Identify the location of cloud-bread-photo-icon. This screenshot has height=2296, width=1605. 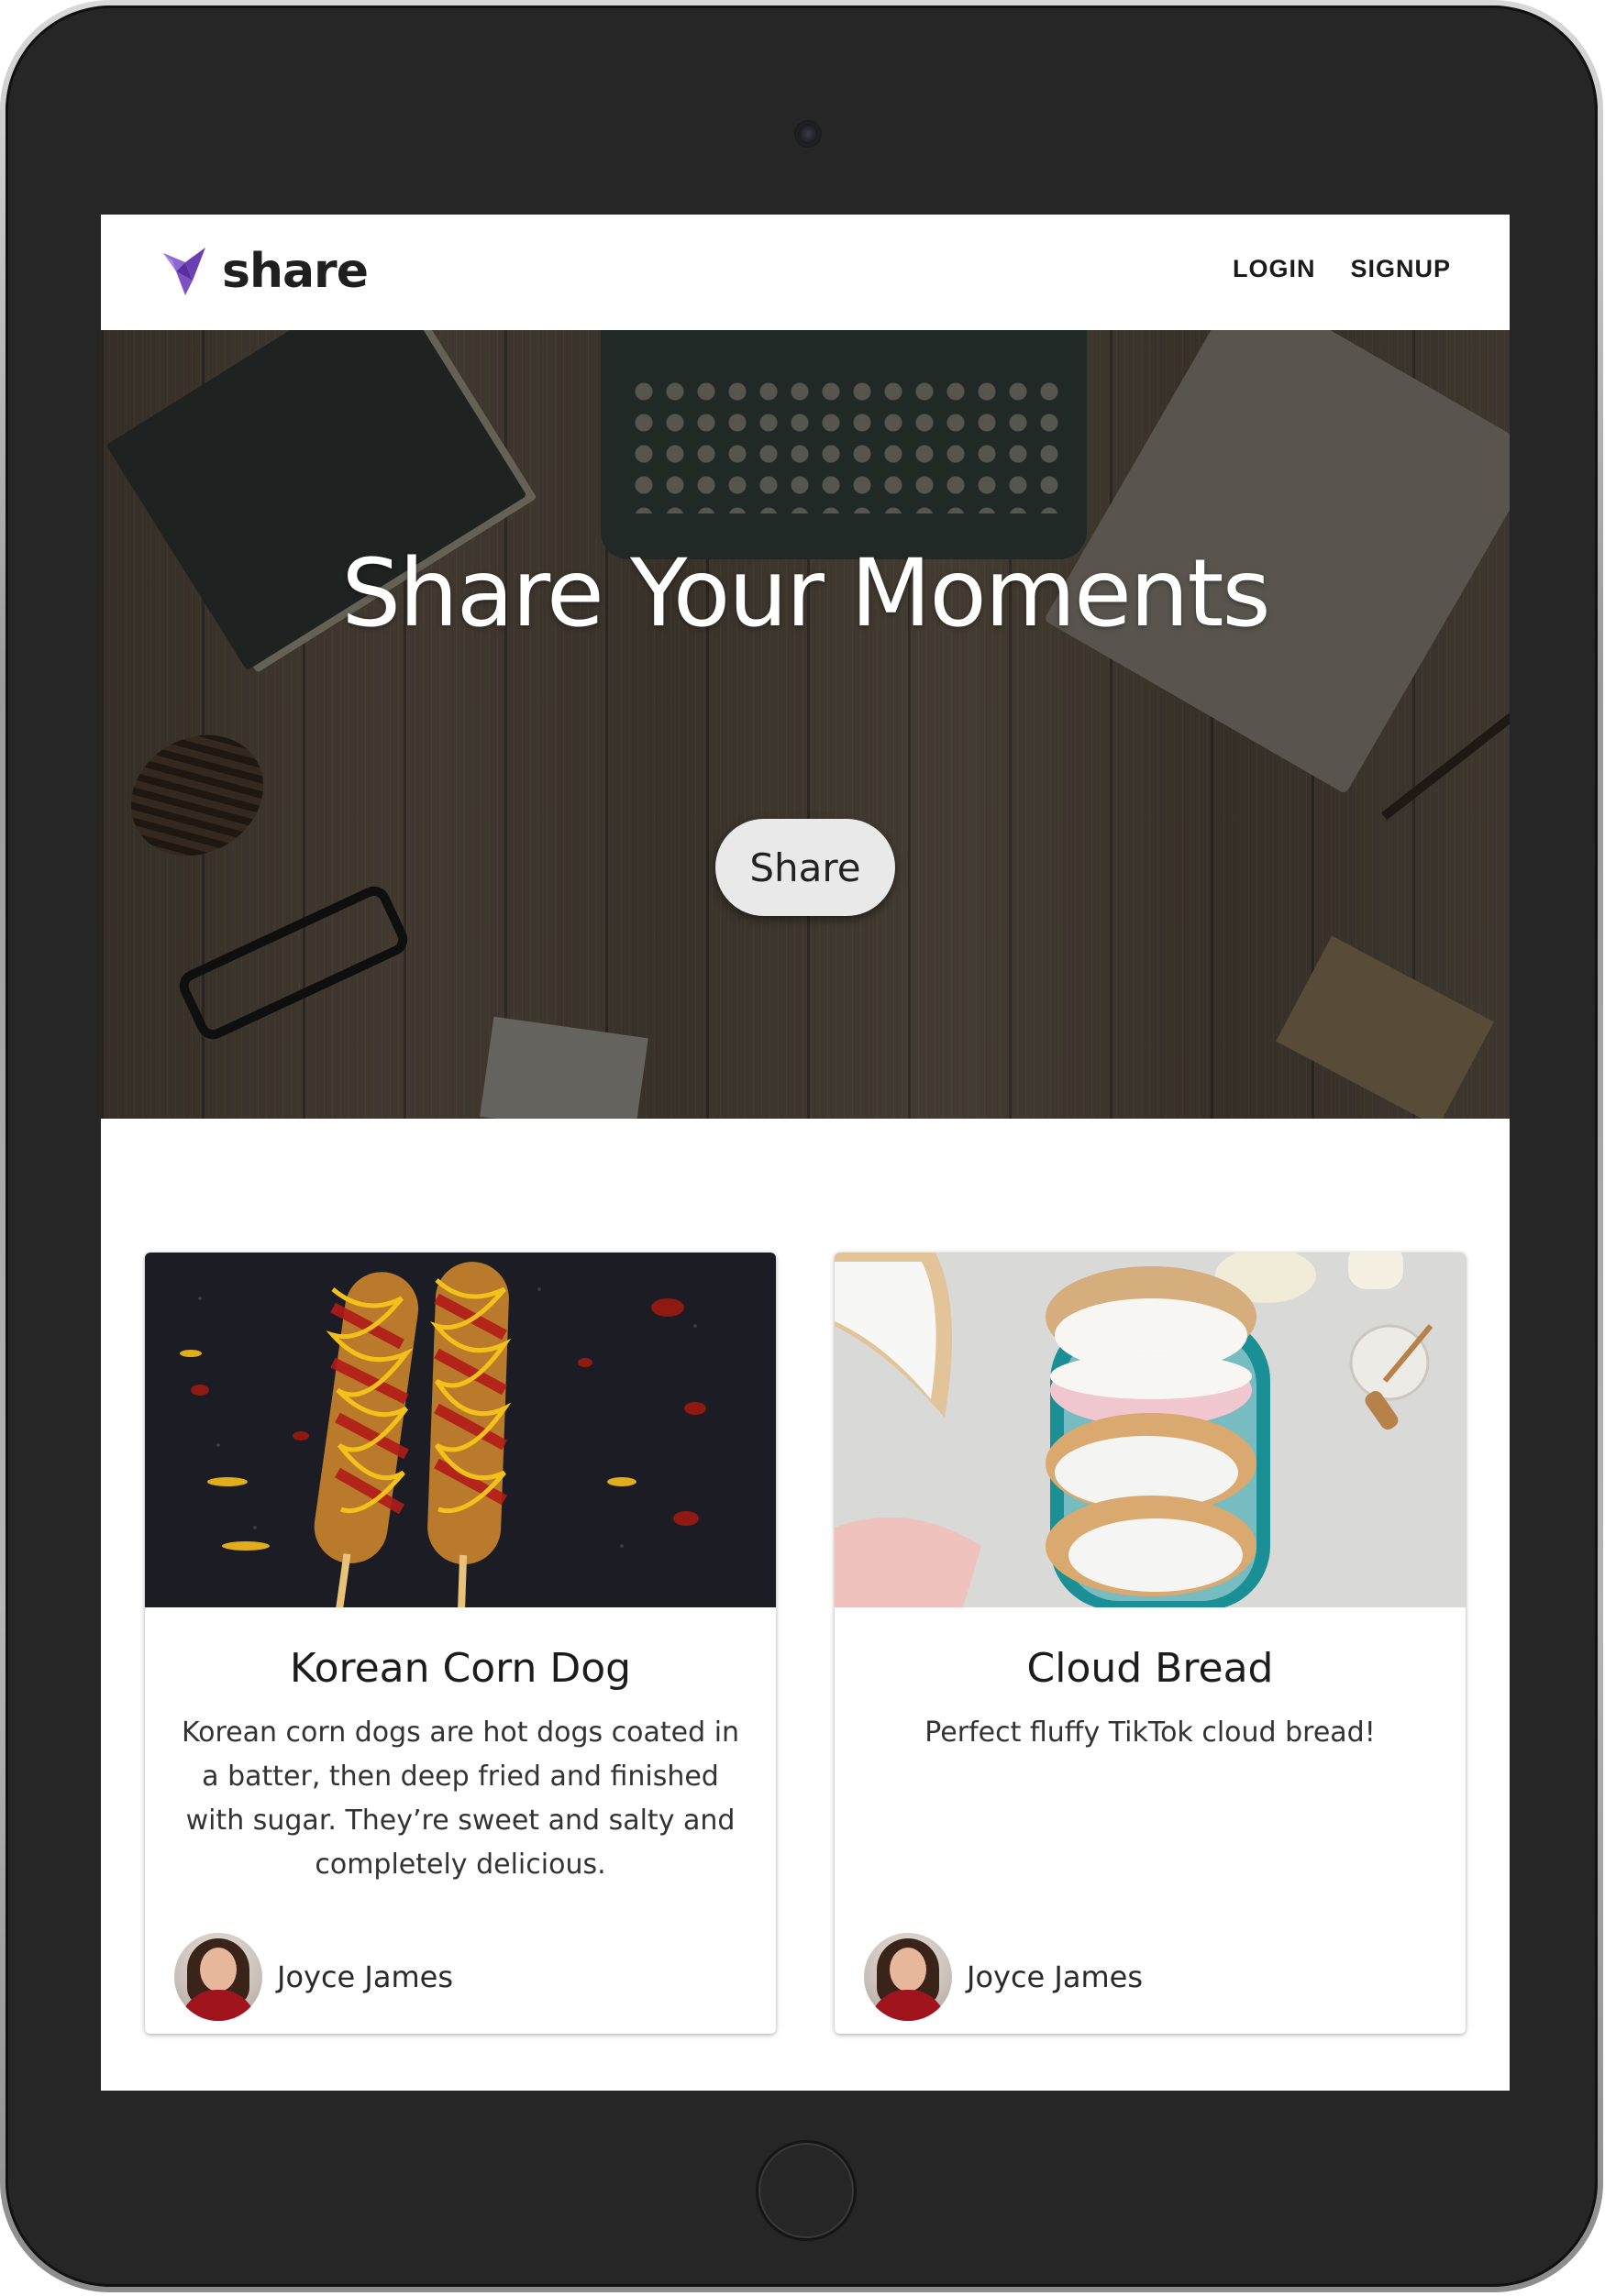
(1150, 1430).